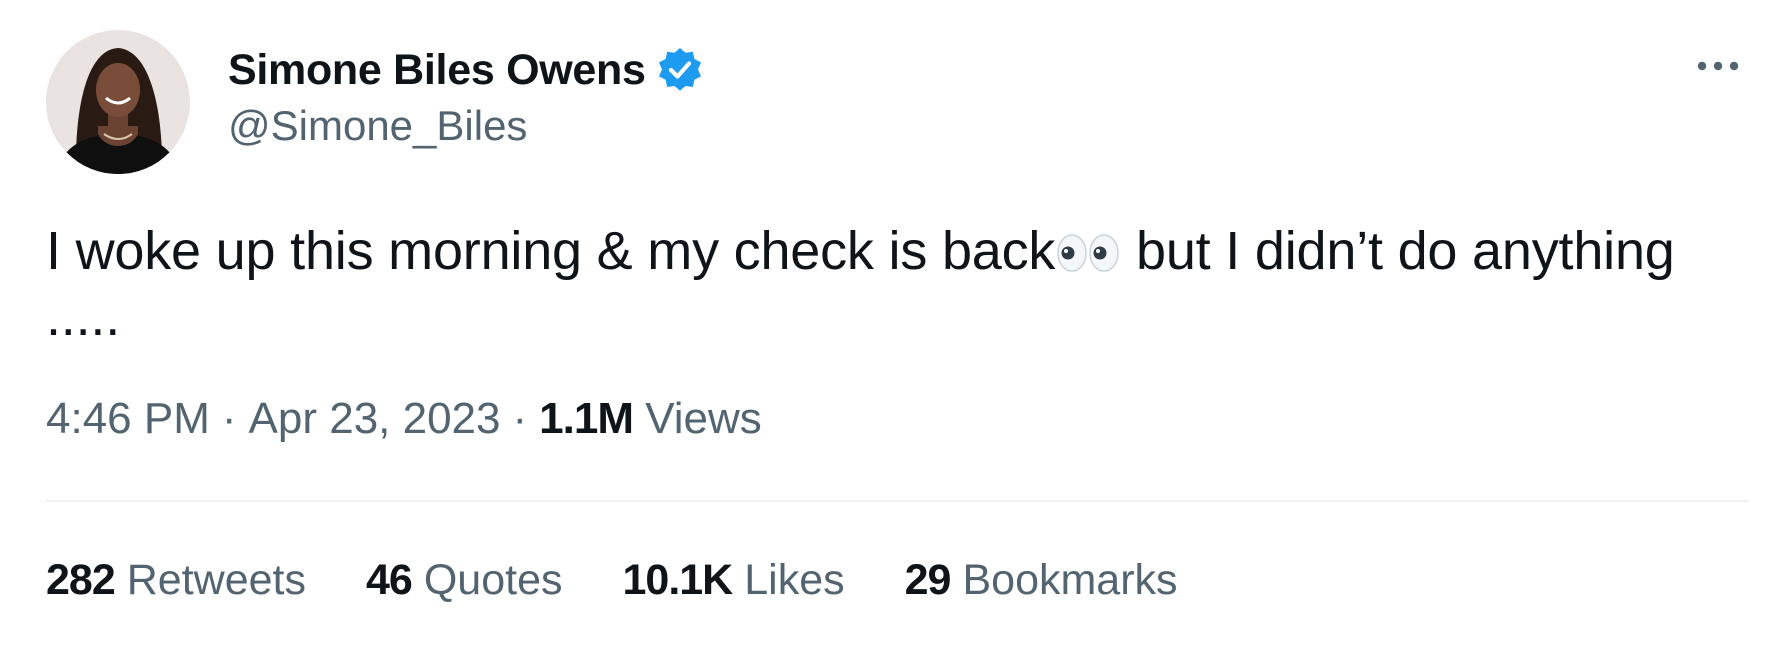 Image resolution: width=1784 pixels, height=658 pixels. I want to click on quotes-stat: 46 Quotes, so click(464, 580).